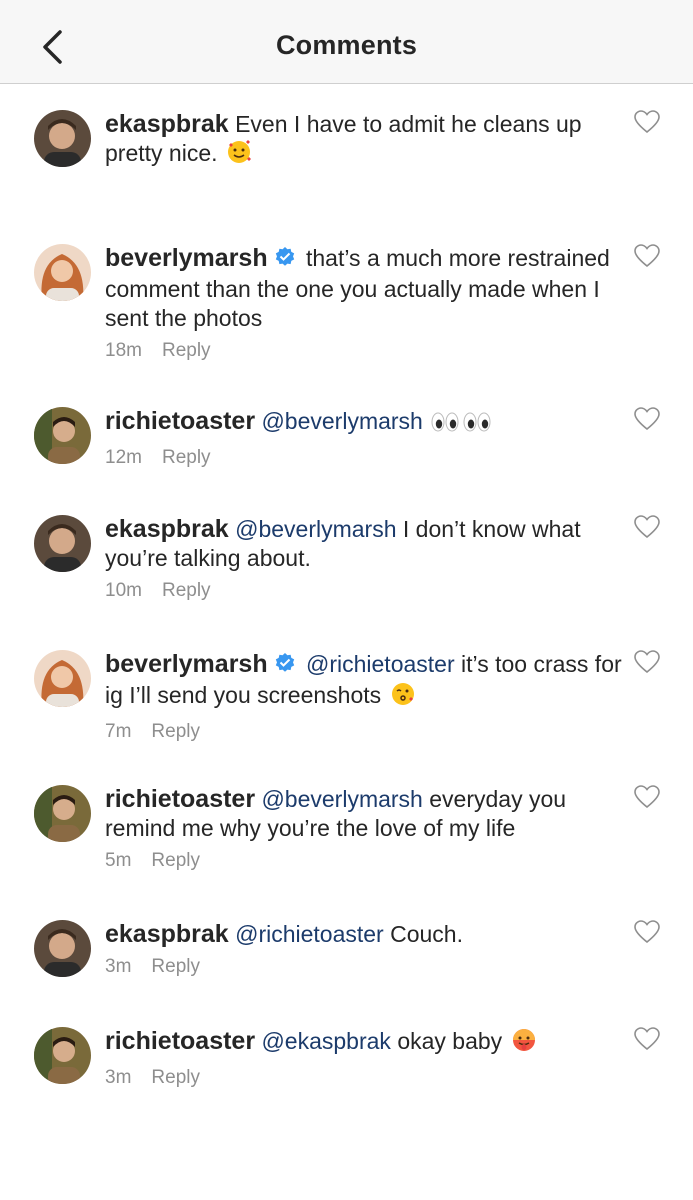 The image size is (693, 1200). What do you see at coordinates (365, 591) in the screenshot?
I see `comment-meta: 10m Reply` at bounding box center [365, 591].